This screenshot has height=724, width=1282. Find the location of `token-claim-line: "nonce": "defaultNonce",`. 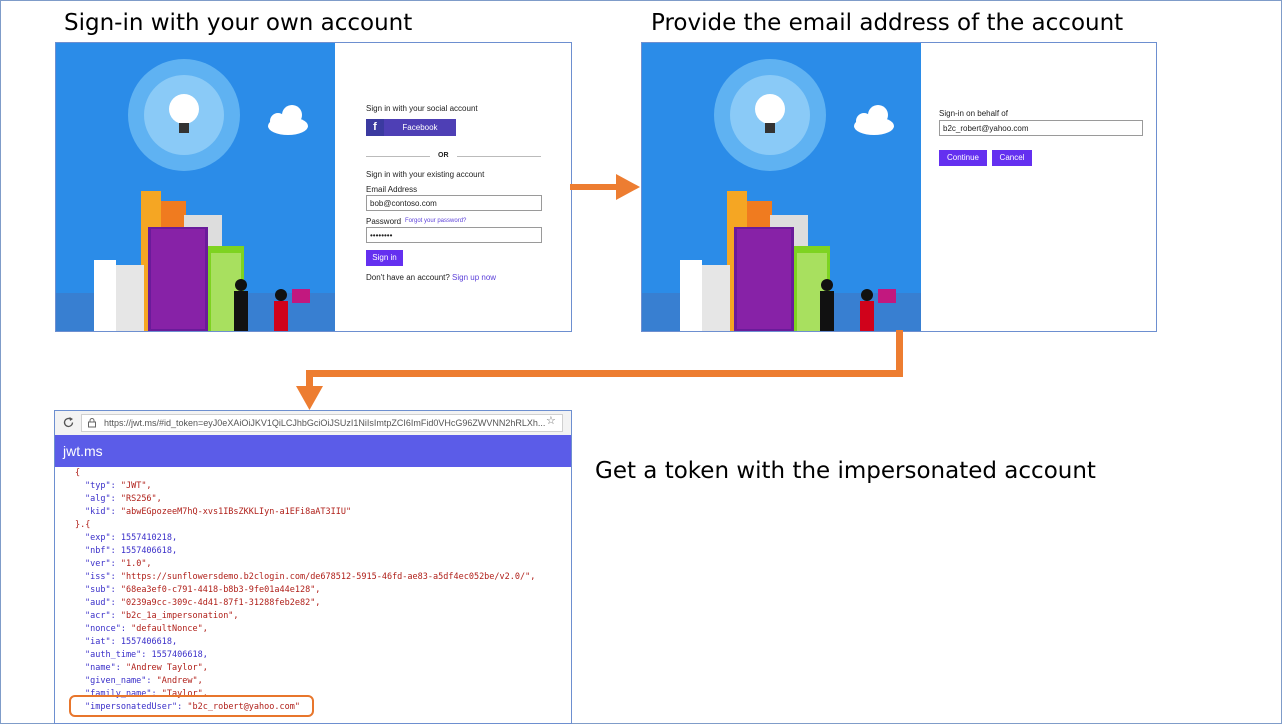

token-claim-line: "nonce": "defaultNonce", is located at coordinates (146, 629).